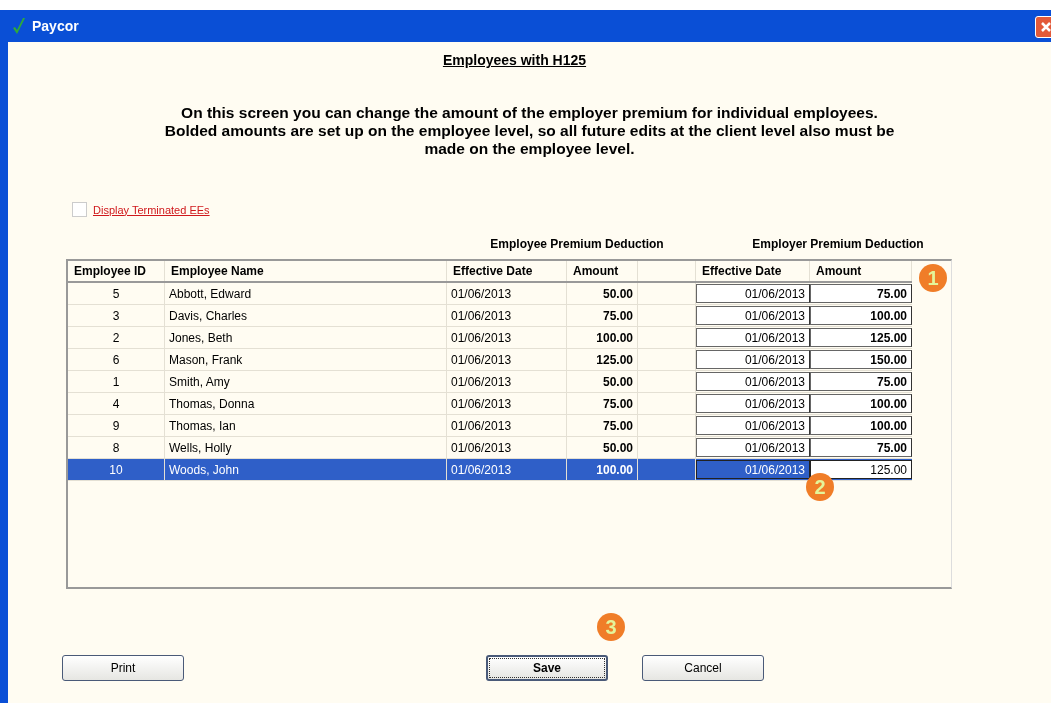  I want to click on table-cell: Woods, John, so click(306, 469).